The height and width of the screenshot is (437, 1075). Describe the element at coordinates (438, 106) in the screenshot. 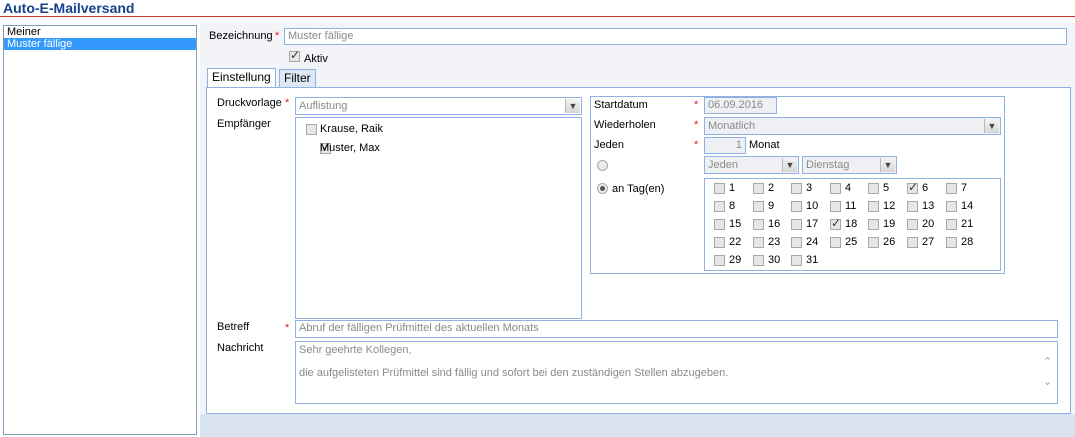

I see `druckvorlage-select: Auflistung ▼` at that location.